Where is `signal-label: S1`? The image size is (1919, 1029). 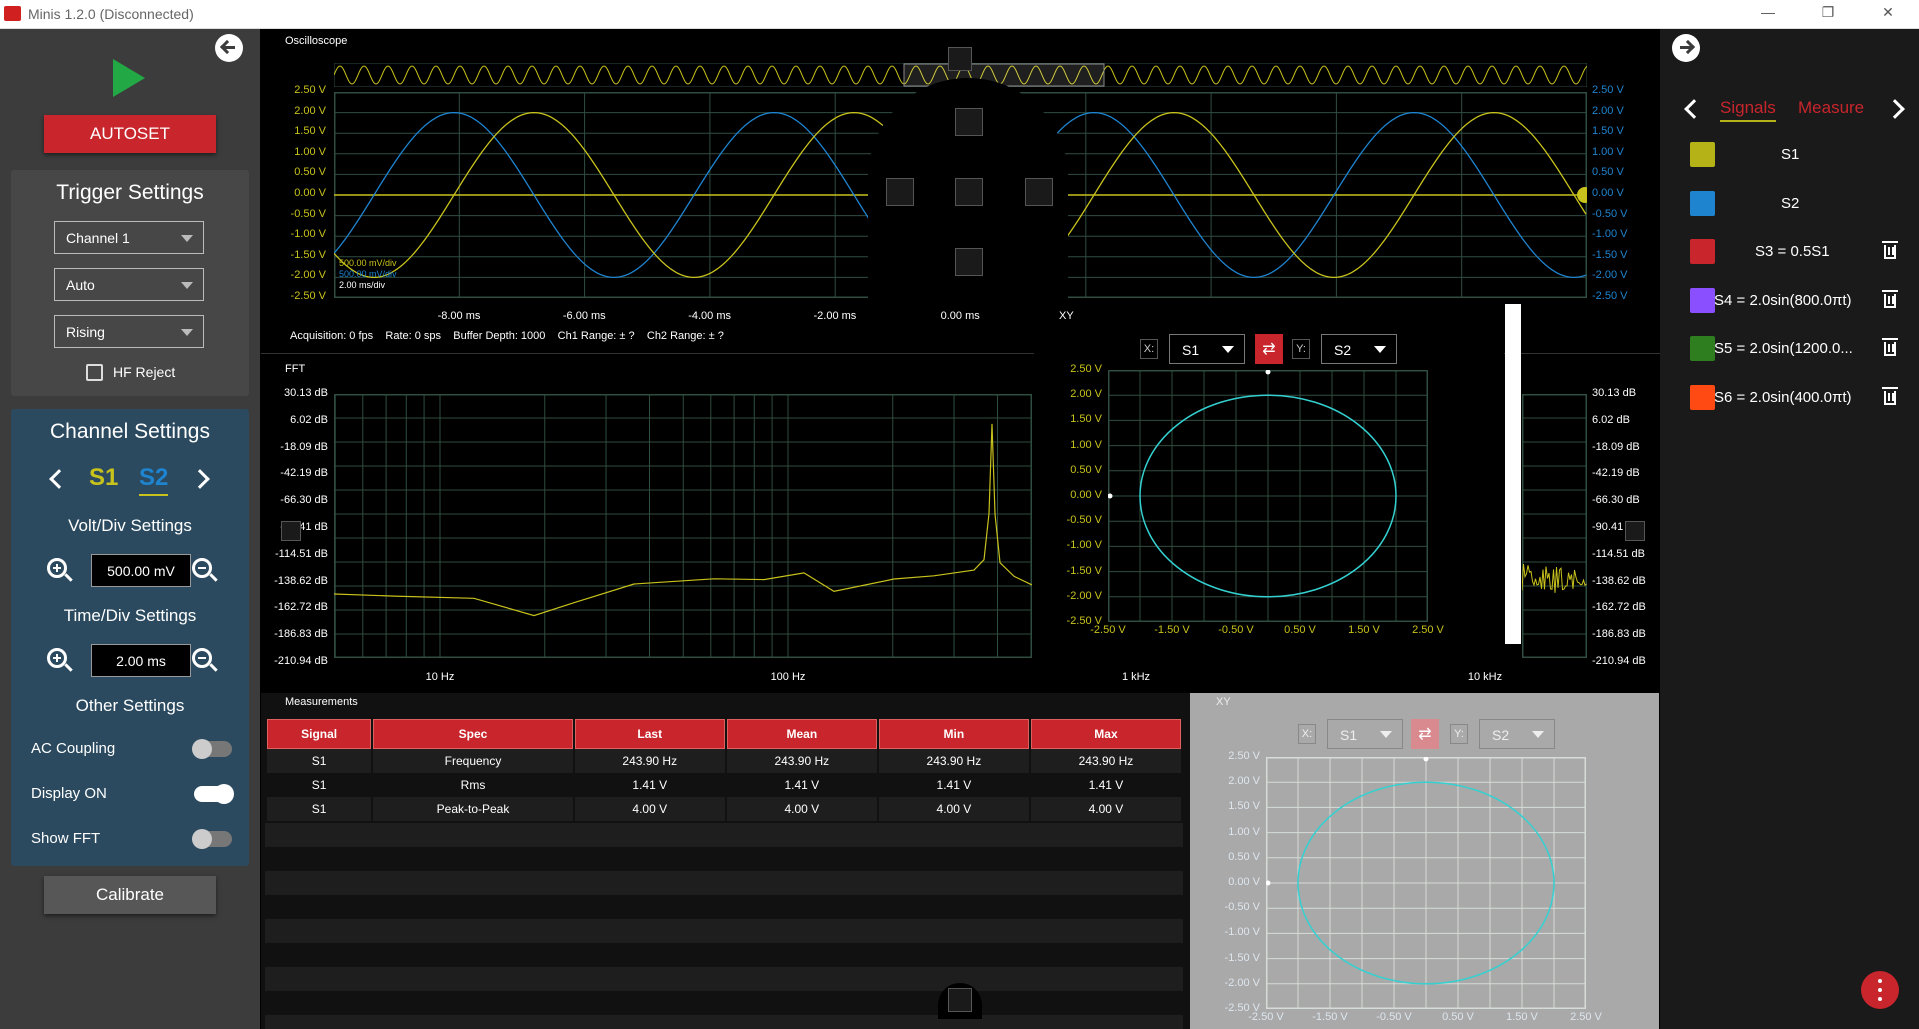
signal-label: S1 is located at coordinates (1790, 154).